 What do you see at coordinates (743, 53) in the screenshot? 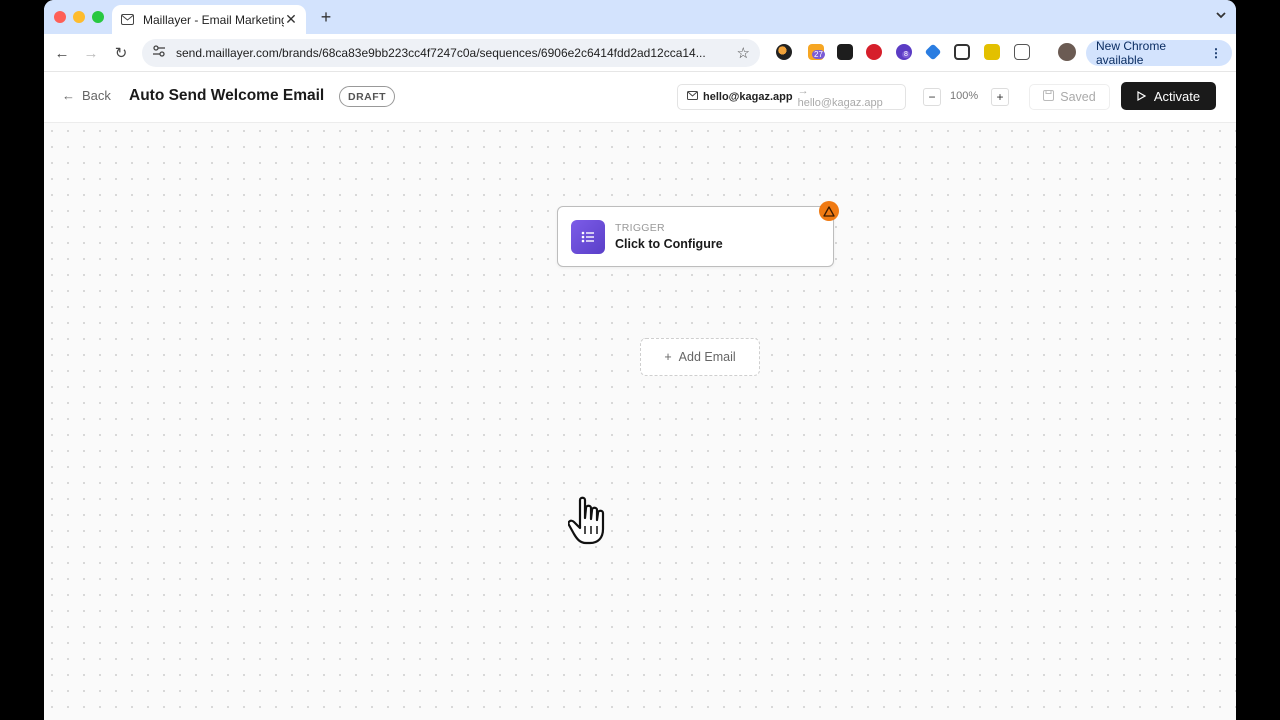
I see `bookmark-star-icon: ☆` at bounding box center [743, 53].